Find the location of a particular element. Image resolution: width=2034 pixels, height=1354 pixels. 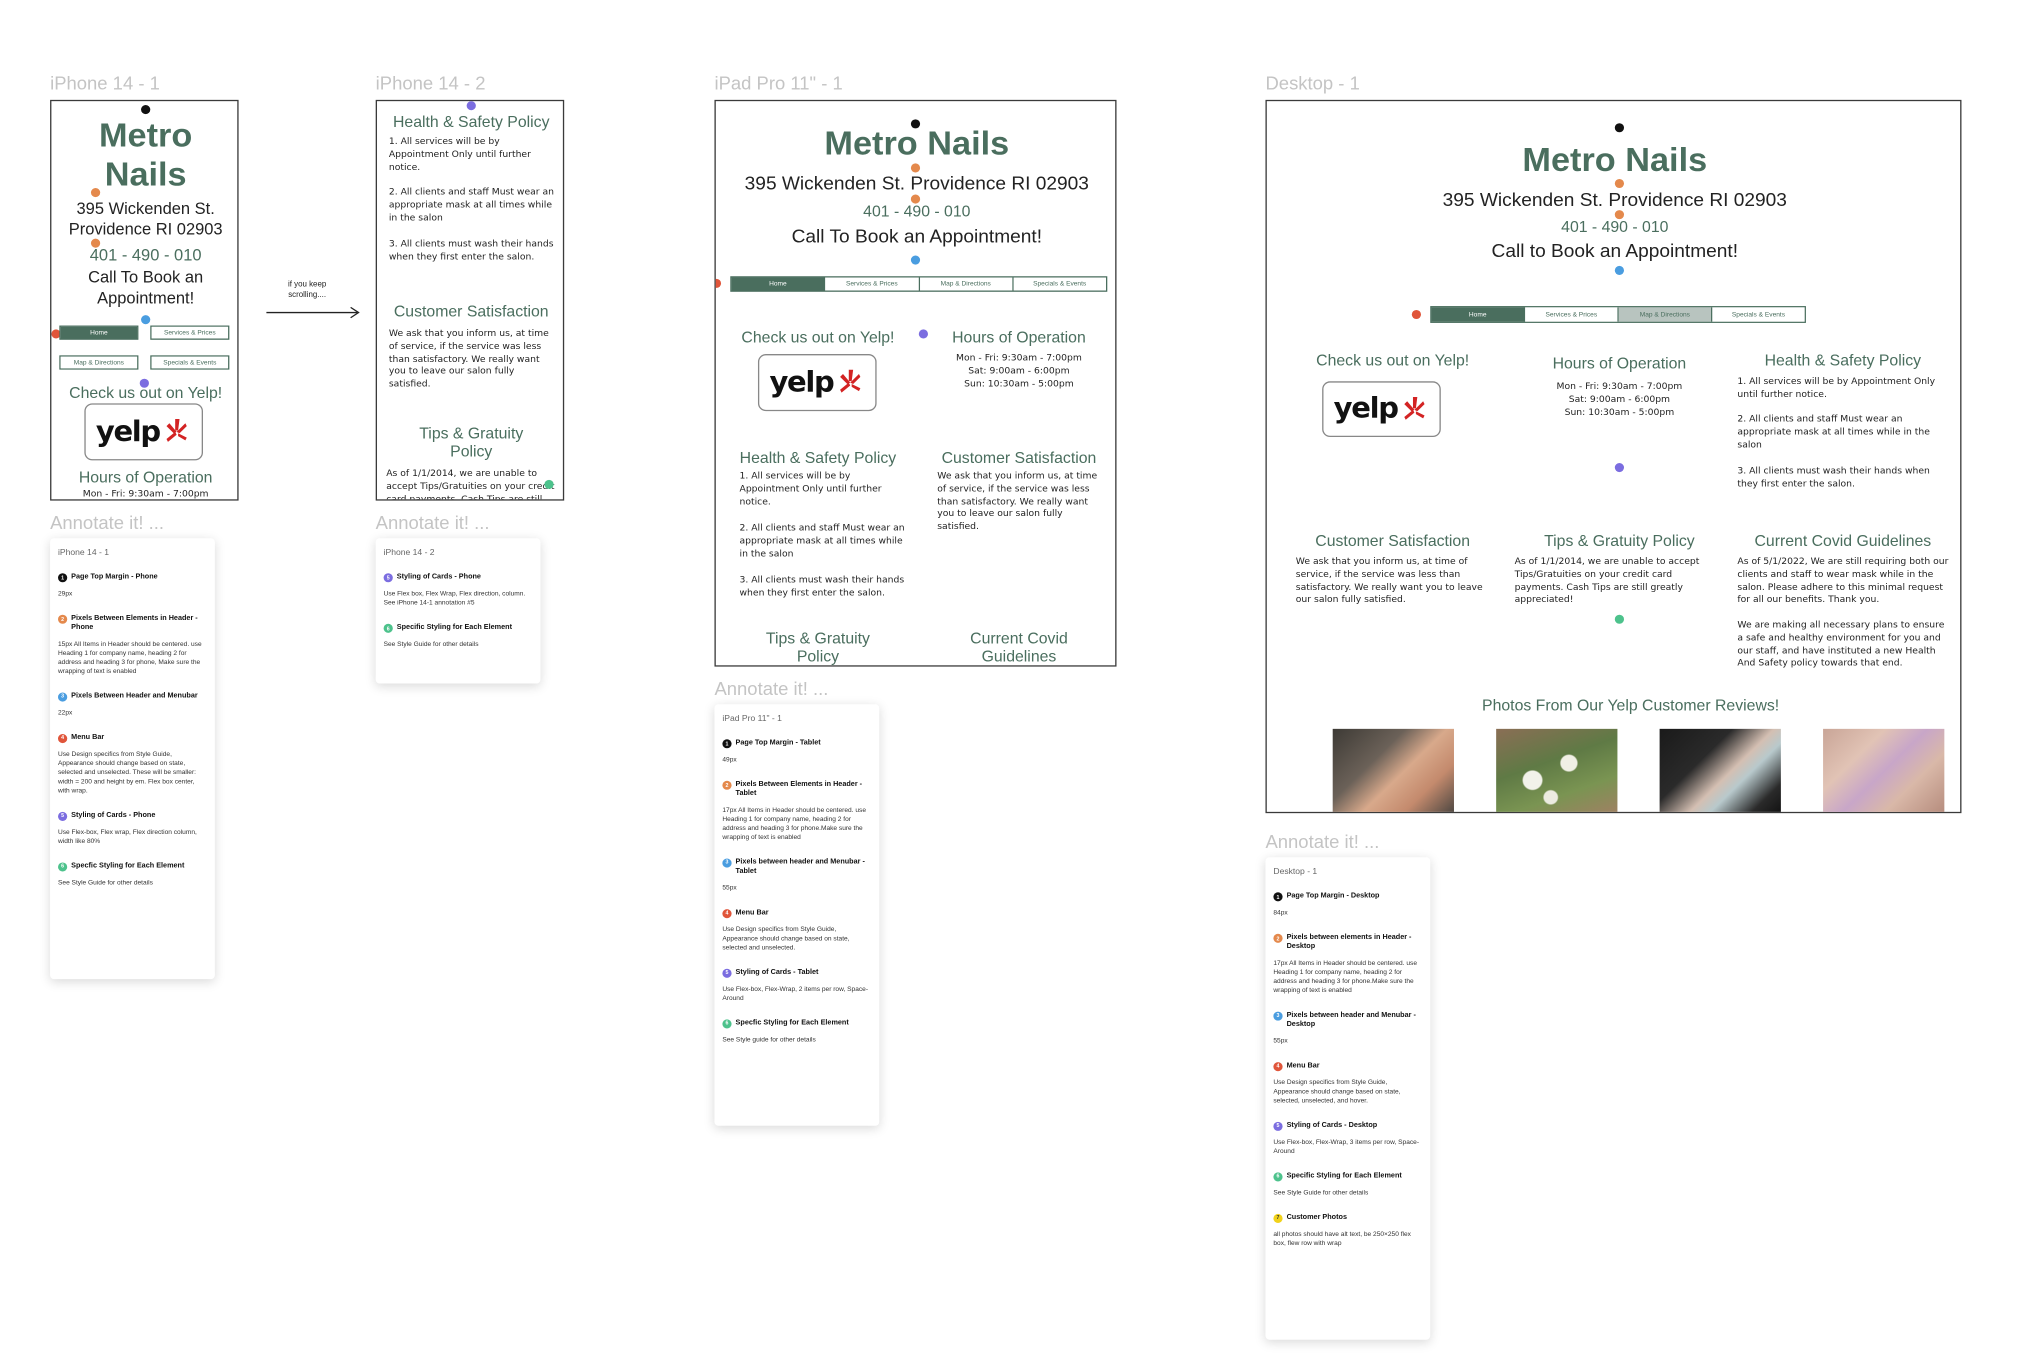

annotation-heading-text: Specific Styling for Each Element is located at coordinates (1344, 1175).